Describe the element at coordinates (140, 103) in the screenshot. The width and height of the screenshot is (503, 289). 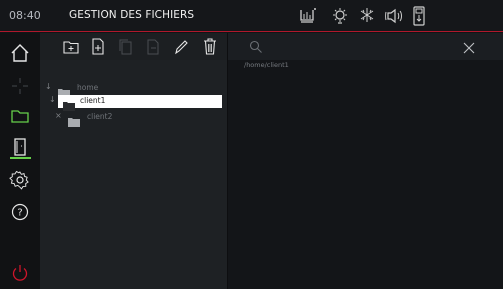
I see `tree-item-client1: client1` at that location.